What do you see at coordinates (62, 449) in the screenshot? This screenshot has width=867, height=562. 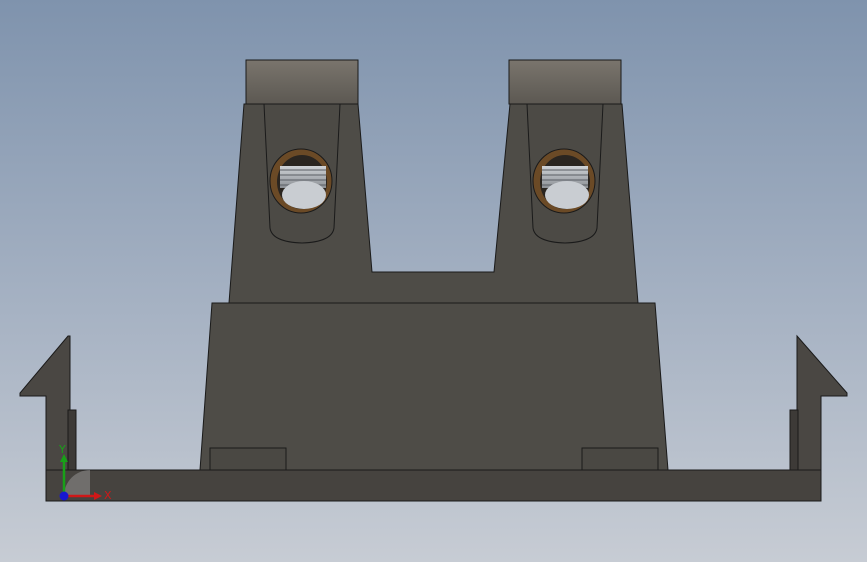 I see `y-axis-label: Y` at bounding box center [62, 449].